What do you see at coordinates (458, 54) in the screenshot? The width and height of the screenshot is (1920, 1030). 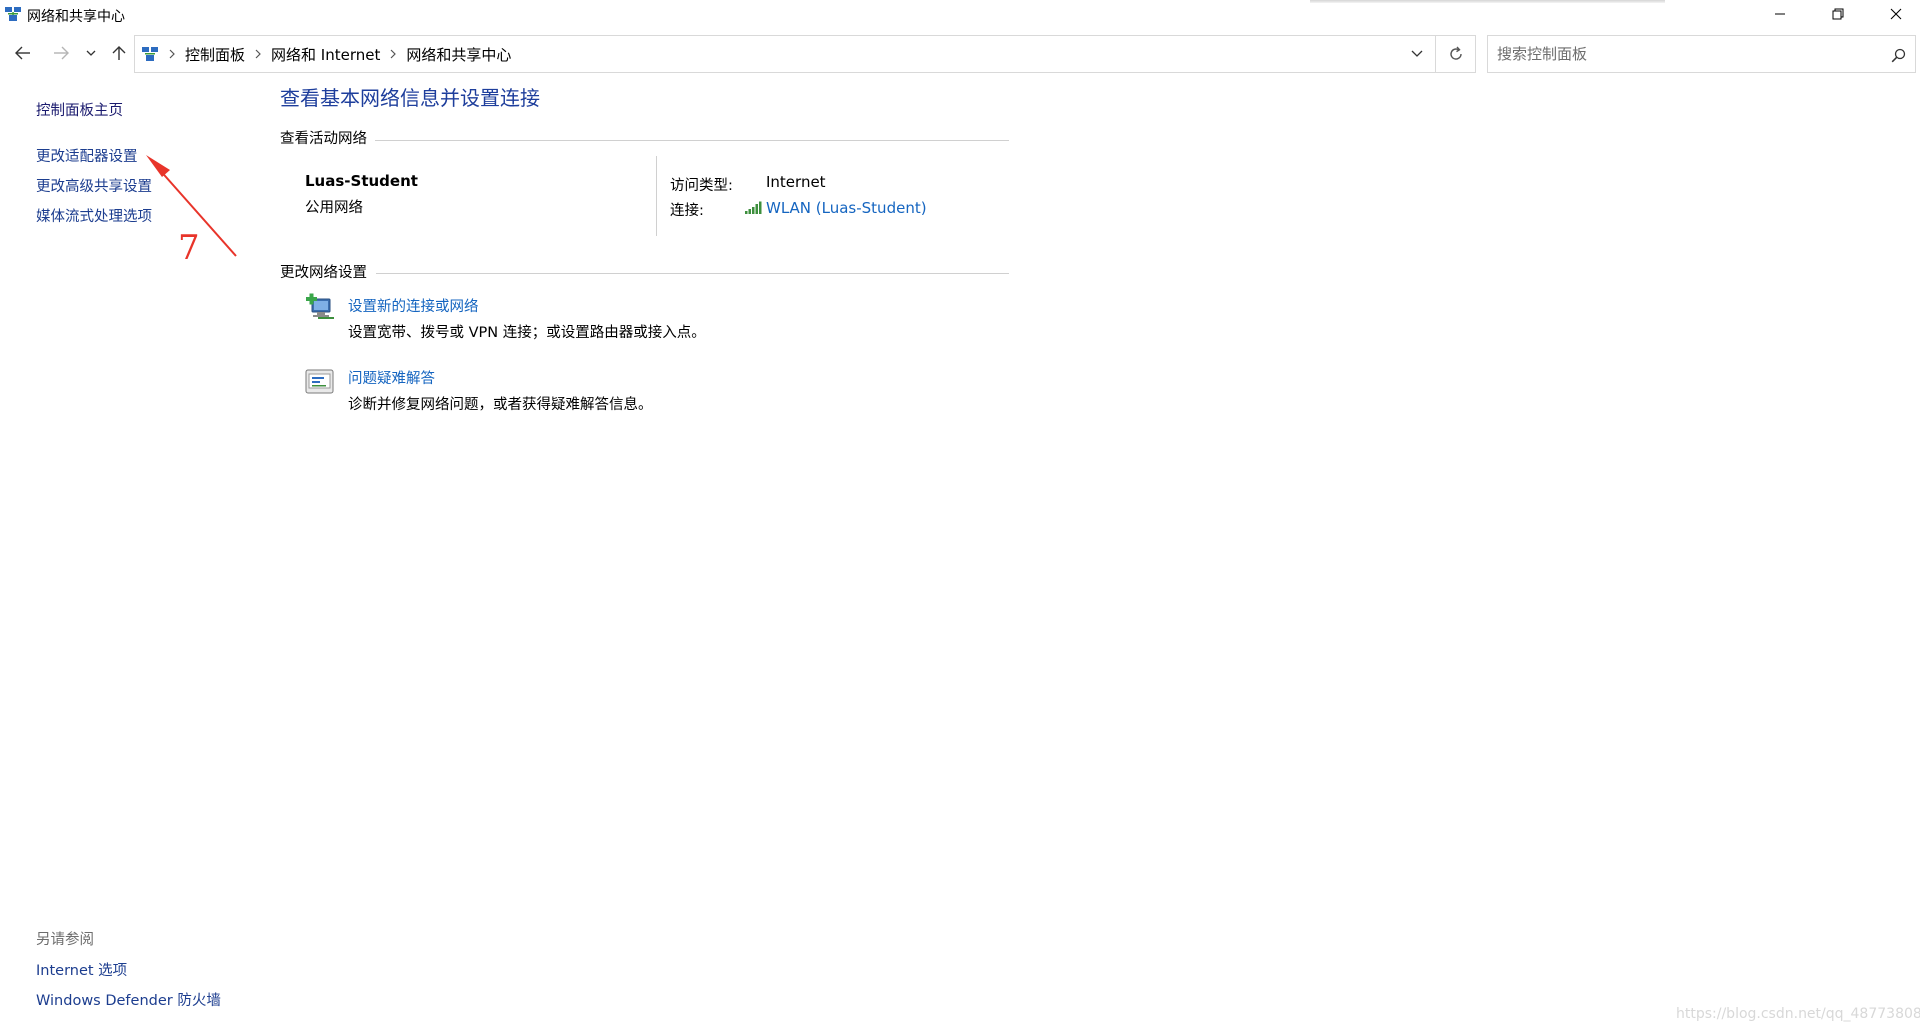 I see `breadcrumb-item-network-sharing-center: 网络和共享中心` at bounding box center [458, 54].